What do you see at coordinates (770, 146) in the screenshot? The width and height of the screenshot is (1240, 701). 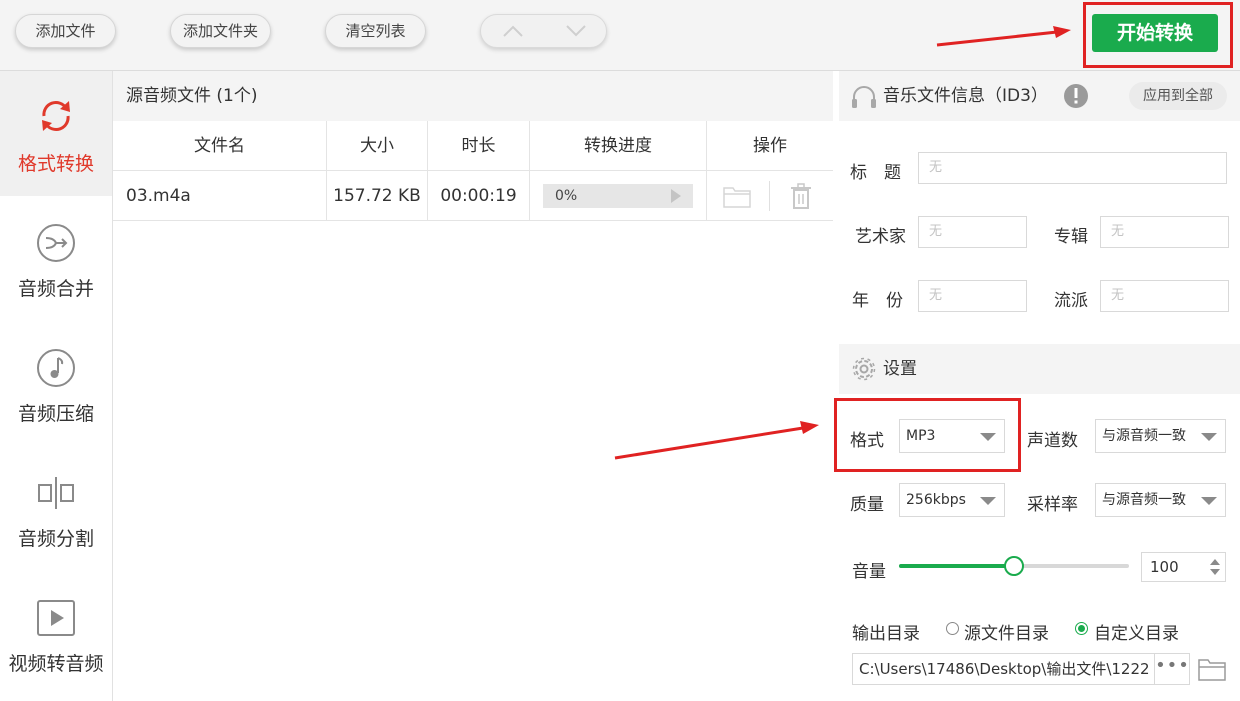 I see `column-header-actions: 操作` at bounding box center [770, 146].